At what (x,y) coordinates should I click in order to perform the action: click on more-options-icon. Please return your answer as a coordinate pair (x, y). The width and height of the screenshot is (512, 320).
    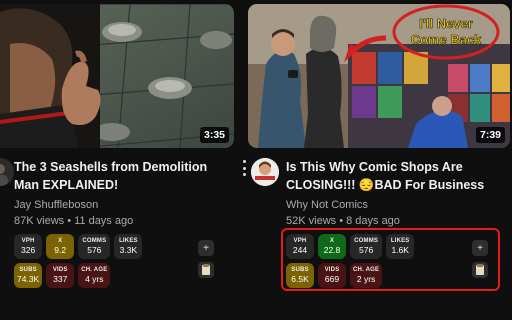
    Looking at the image, I should click on (244, 168).